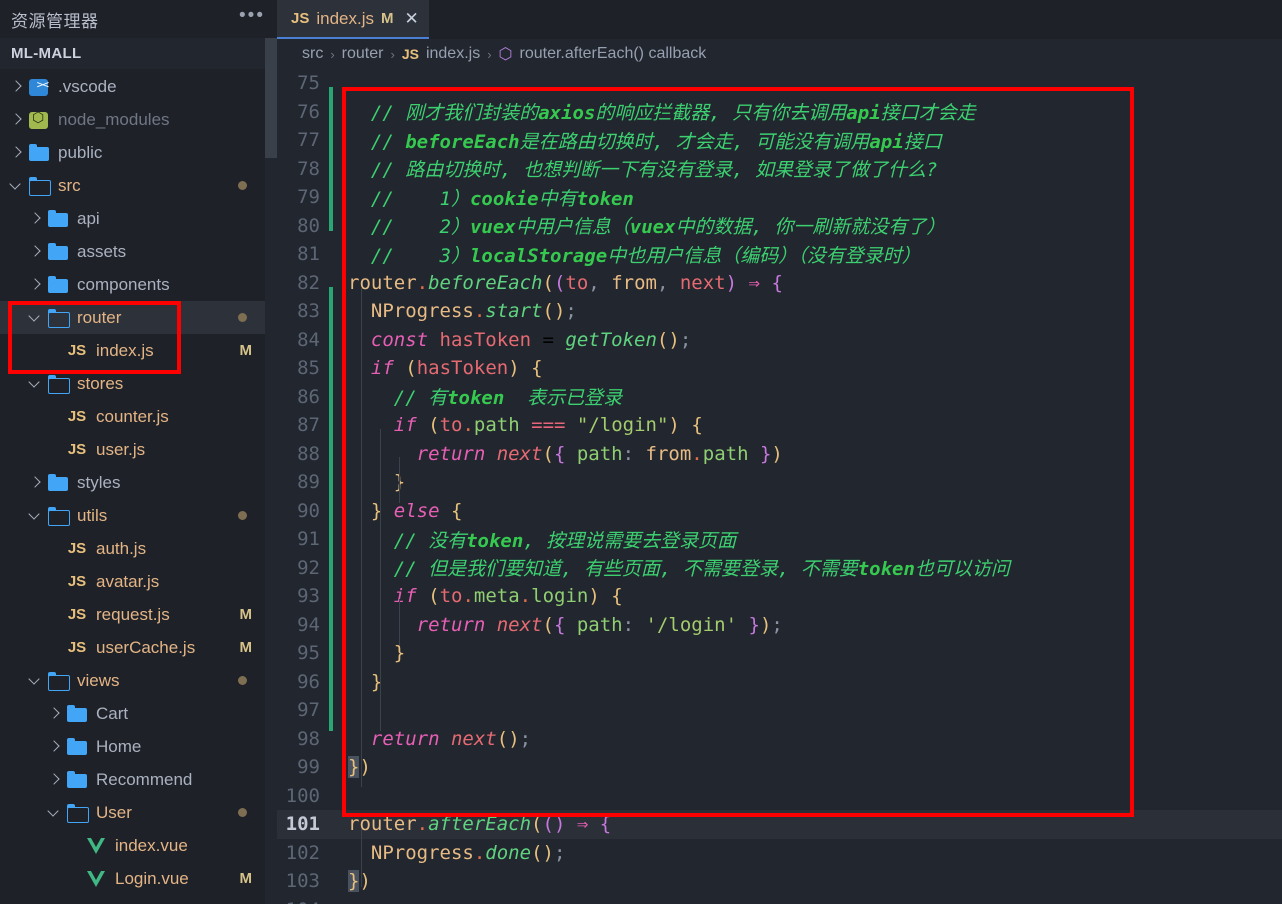 The height and width of the screenshot is (904, 1282). I want to click on code-line-81: 81 // 3）localStorage中也用户信息（编码）（没有登录时）, so click(779, 254).